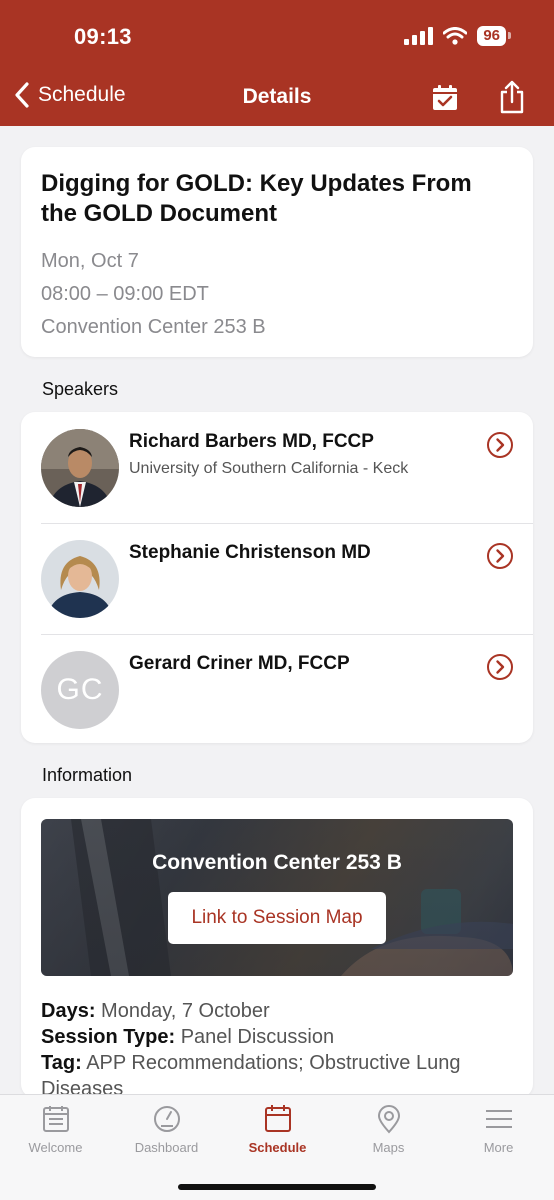 The width and height of the screenshot is (554, 1200). Describe the element at coordinates (498, 1147) in the screenshot. I see `tab-label: More` at that location.